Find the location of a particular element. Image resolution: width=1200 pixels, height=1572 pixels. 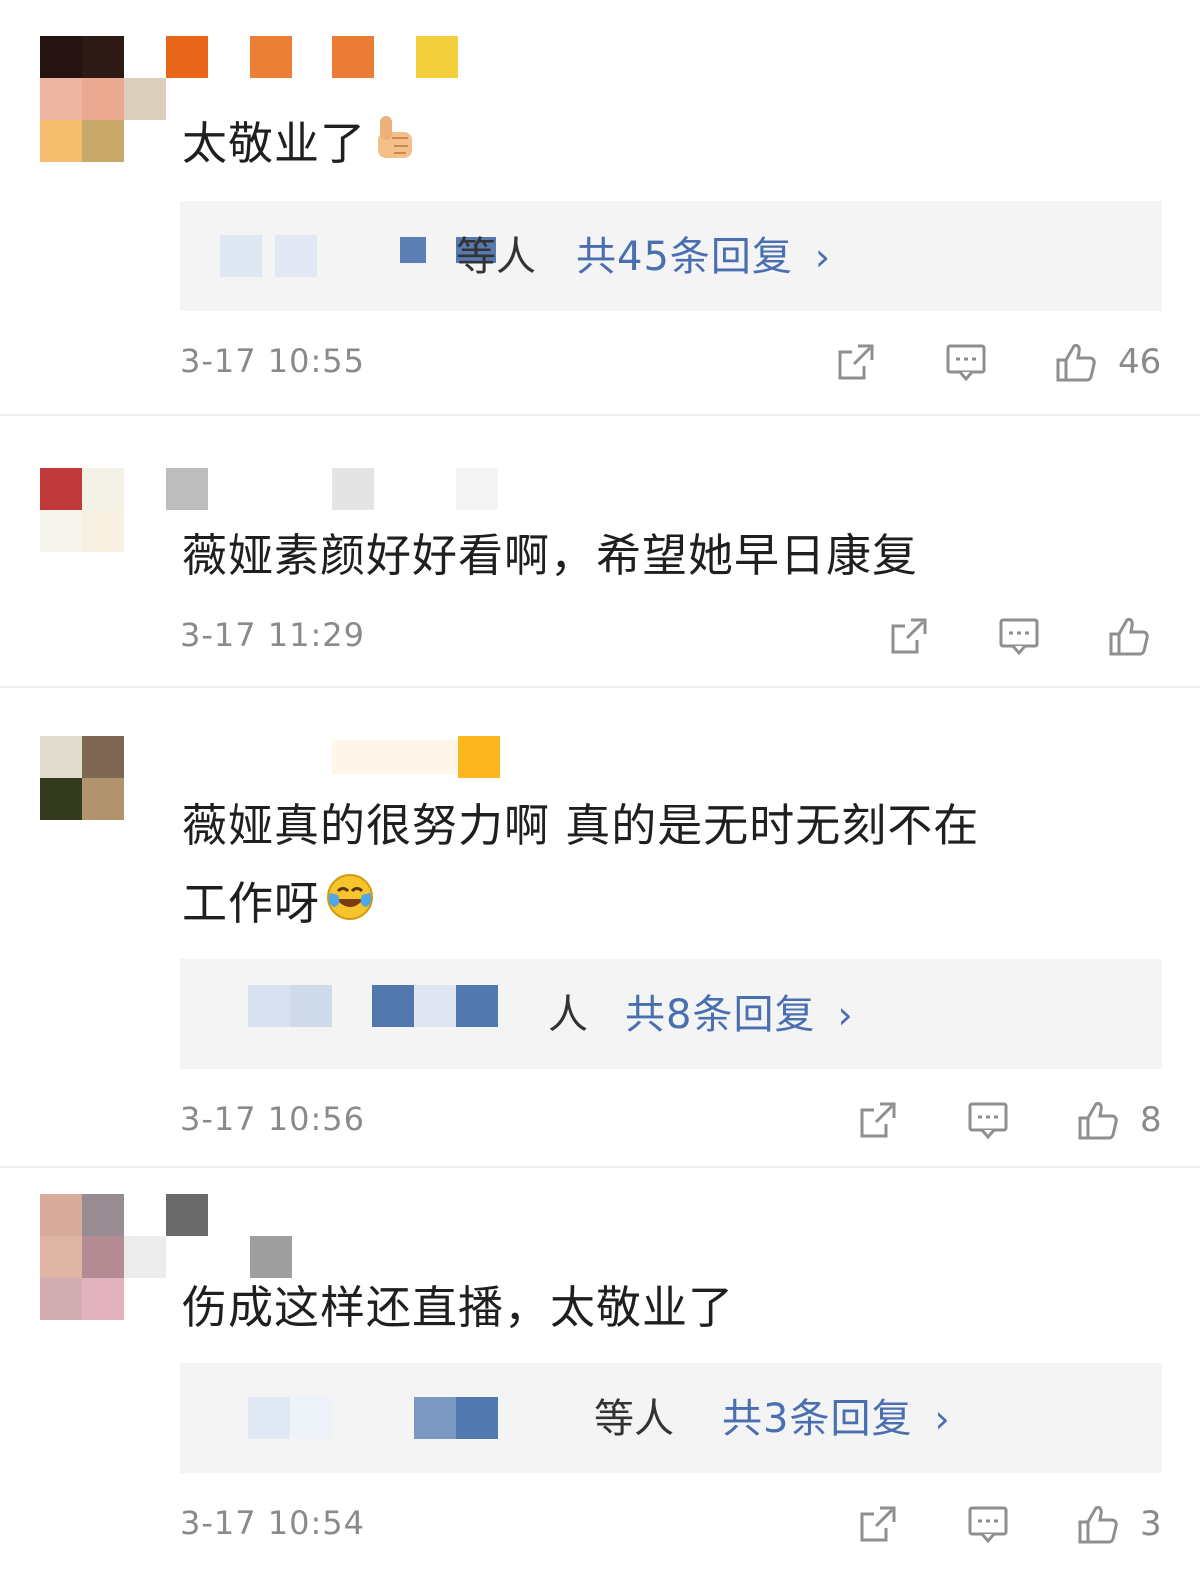

comment-time: 3-17 10:54 is located at coordinates (273, 1523).